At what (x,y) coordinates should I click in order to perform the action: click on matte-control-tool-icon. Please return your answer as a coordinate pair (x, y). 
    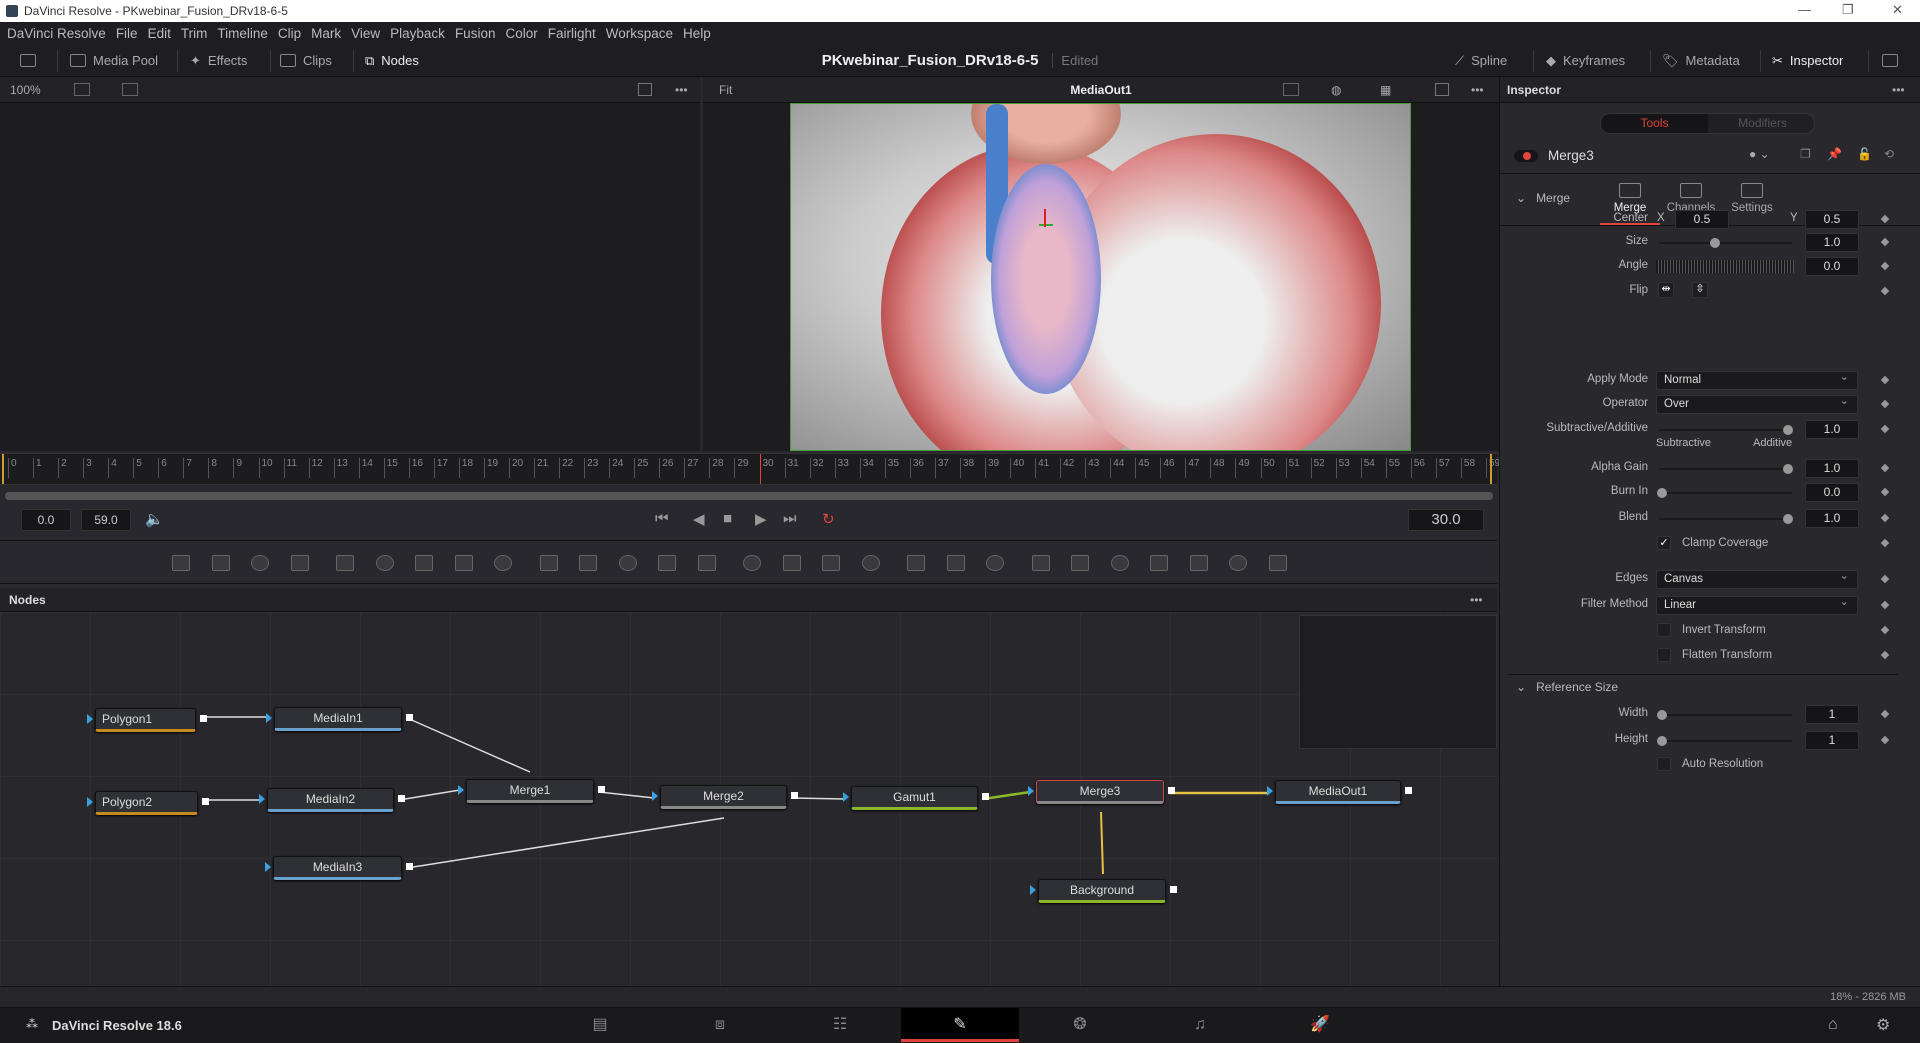
    Looking at the image, I should click on (627, 563).